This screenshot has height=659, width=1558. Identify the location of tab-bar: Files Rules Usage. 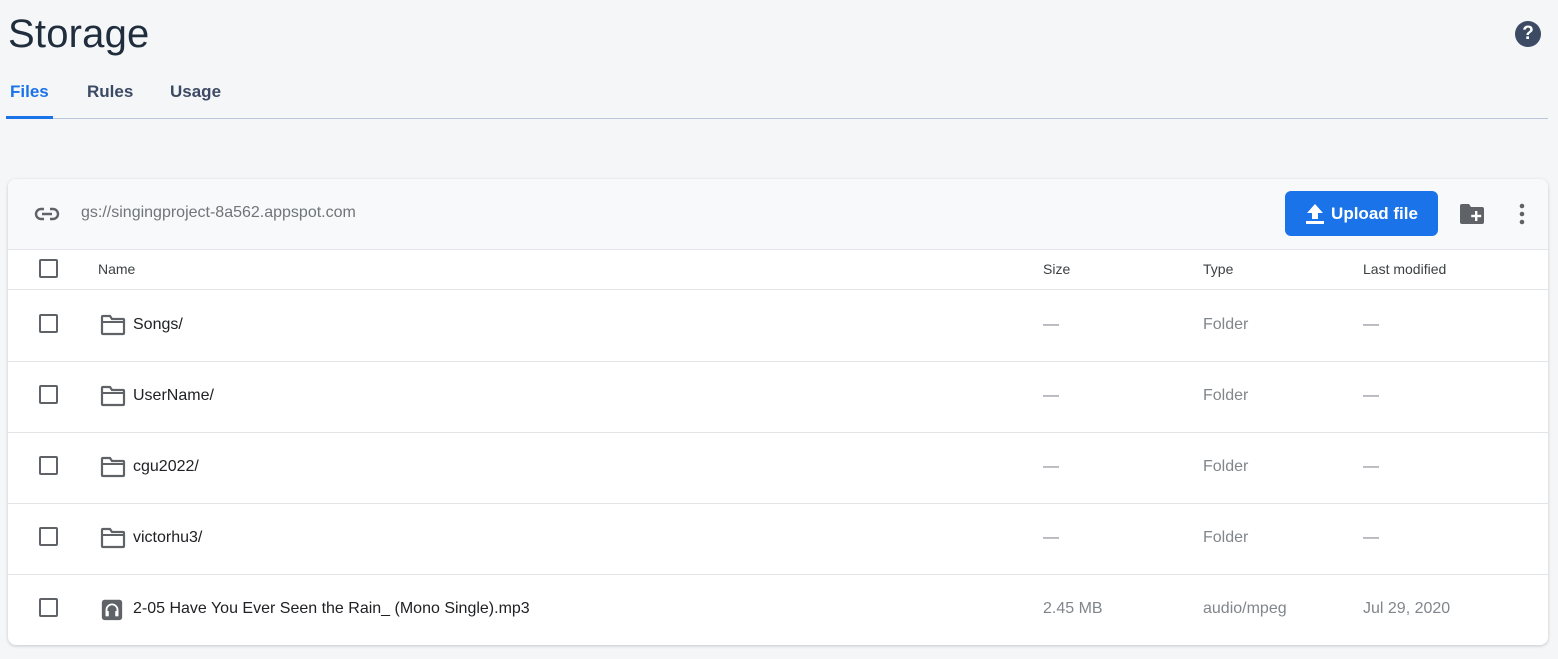
(777, 95).